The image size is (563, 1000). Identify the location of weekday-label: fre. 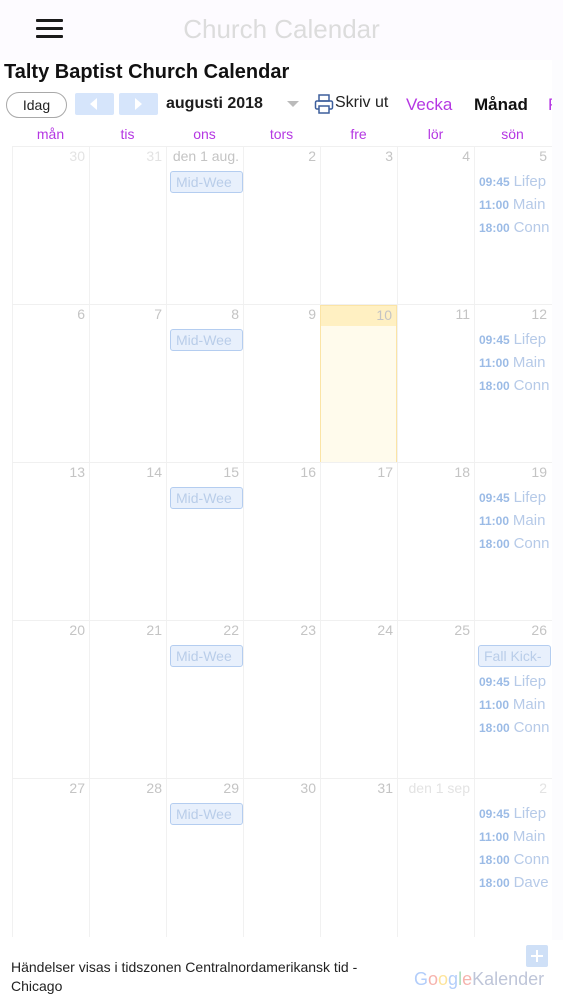
(358, 134).